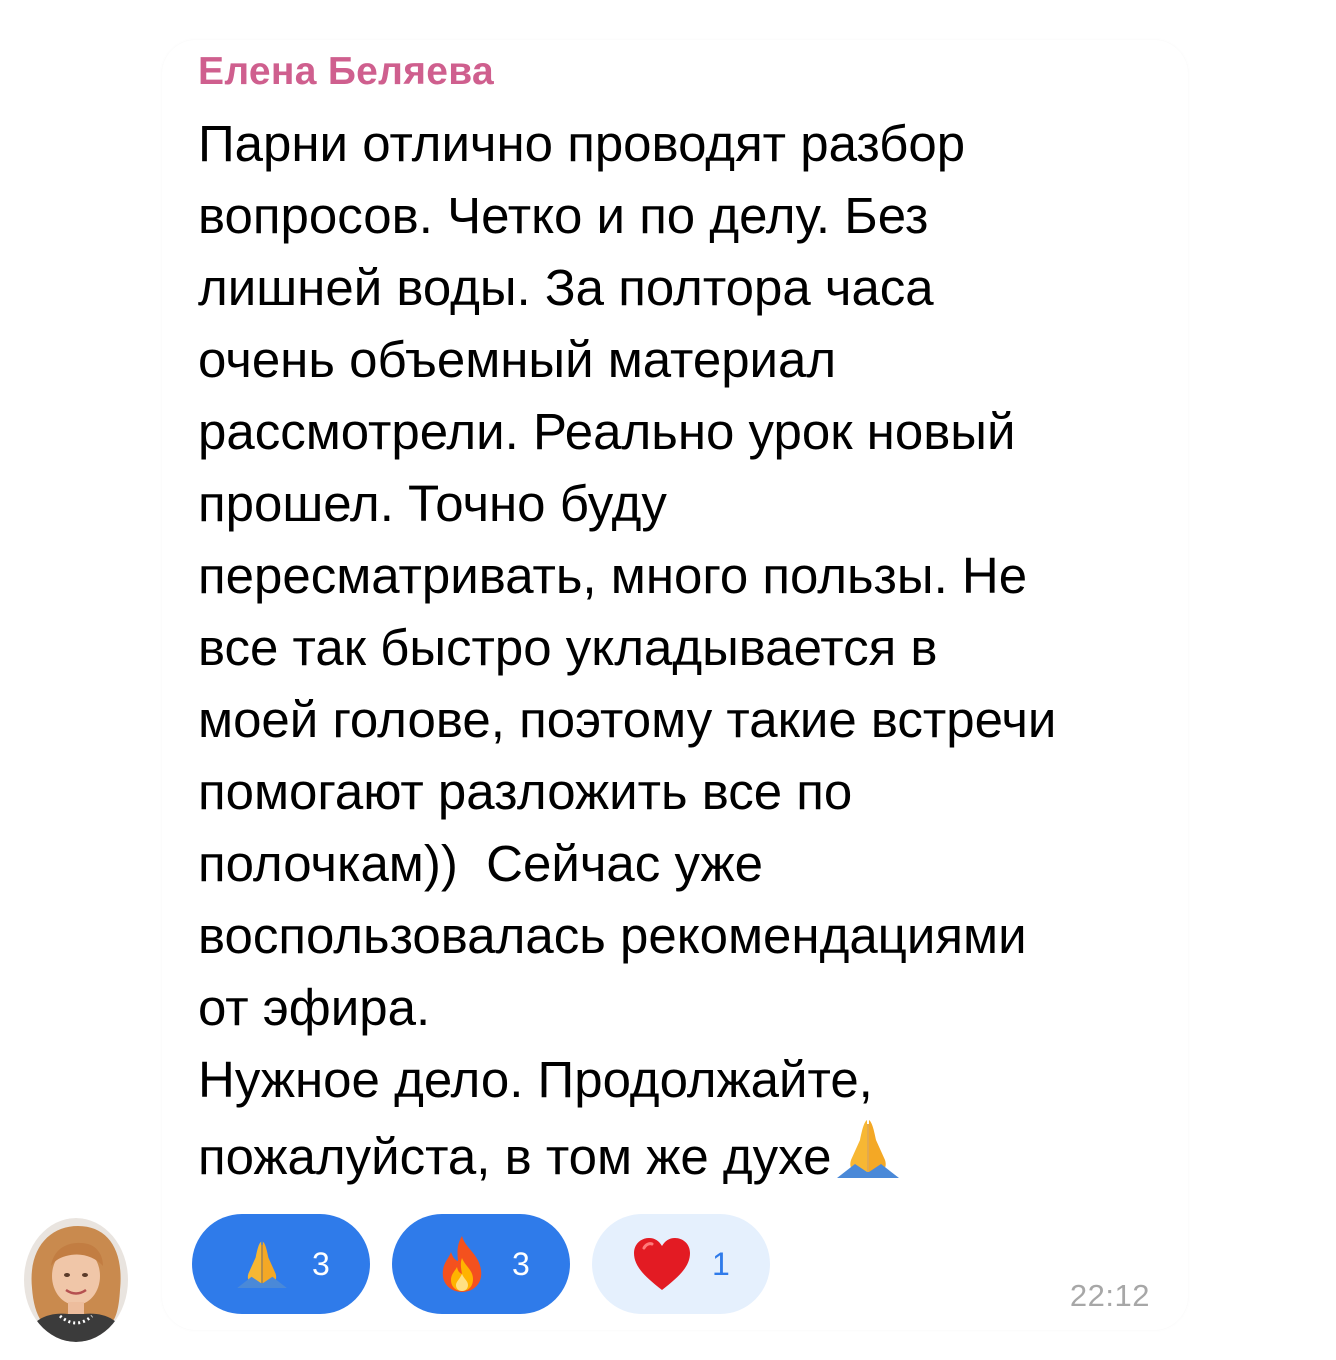 Image resolution: width=1336 pixels, height=1360 pixels. What do you see at coordinates (566, 287) in the screenshot?
I see `message-line: лишней воды. За полтора часа` at bounding box center [566, 287].